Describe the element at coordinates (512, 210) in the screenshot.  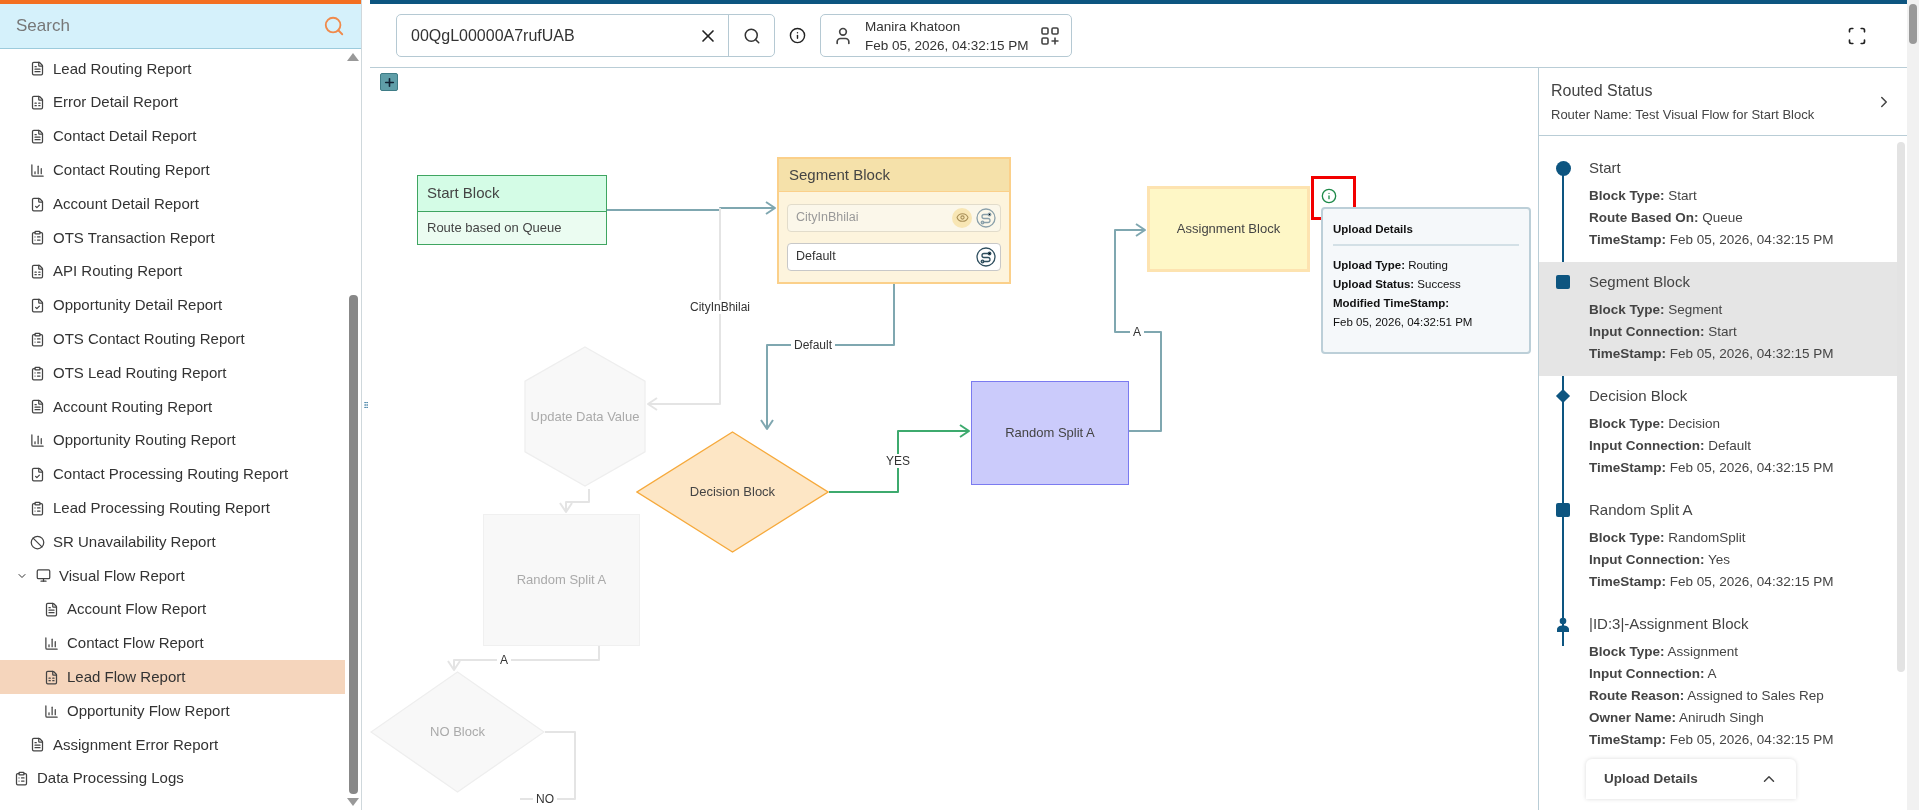
I see `start-node: Start Block Route based on Queue` at that location.